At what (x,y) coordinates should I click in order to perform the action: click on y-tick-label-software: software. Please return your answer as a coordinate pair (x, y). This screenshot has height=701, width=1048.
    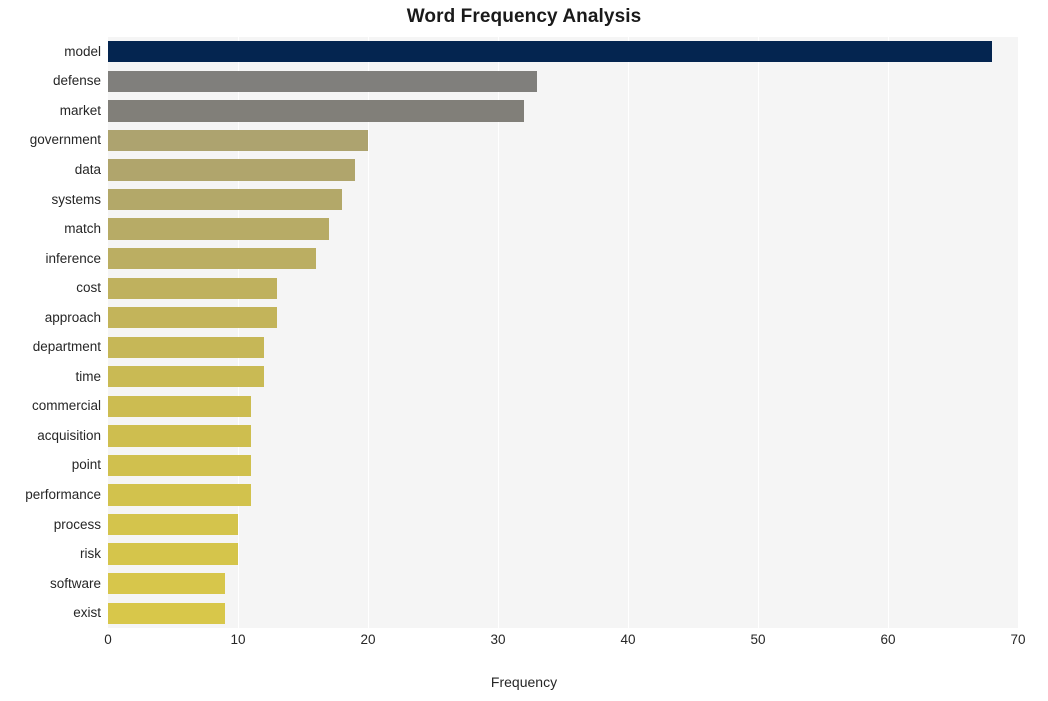
    Looking at the image, I should click on (75, 583).